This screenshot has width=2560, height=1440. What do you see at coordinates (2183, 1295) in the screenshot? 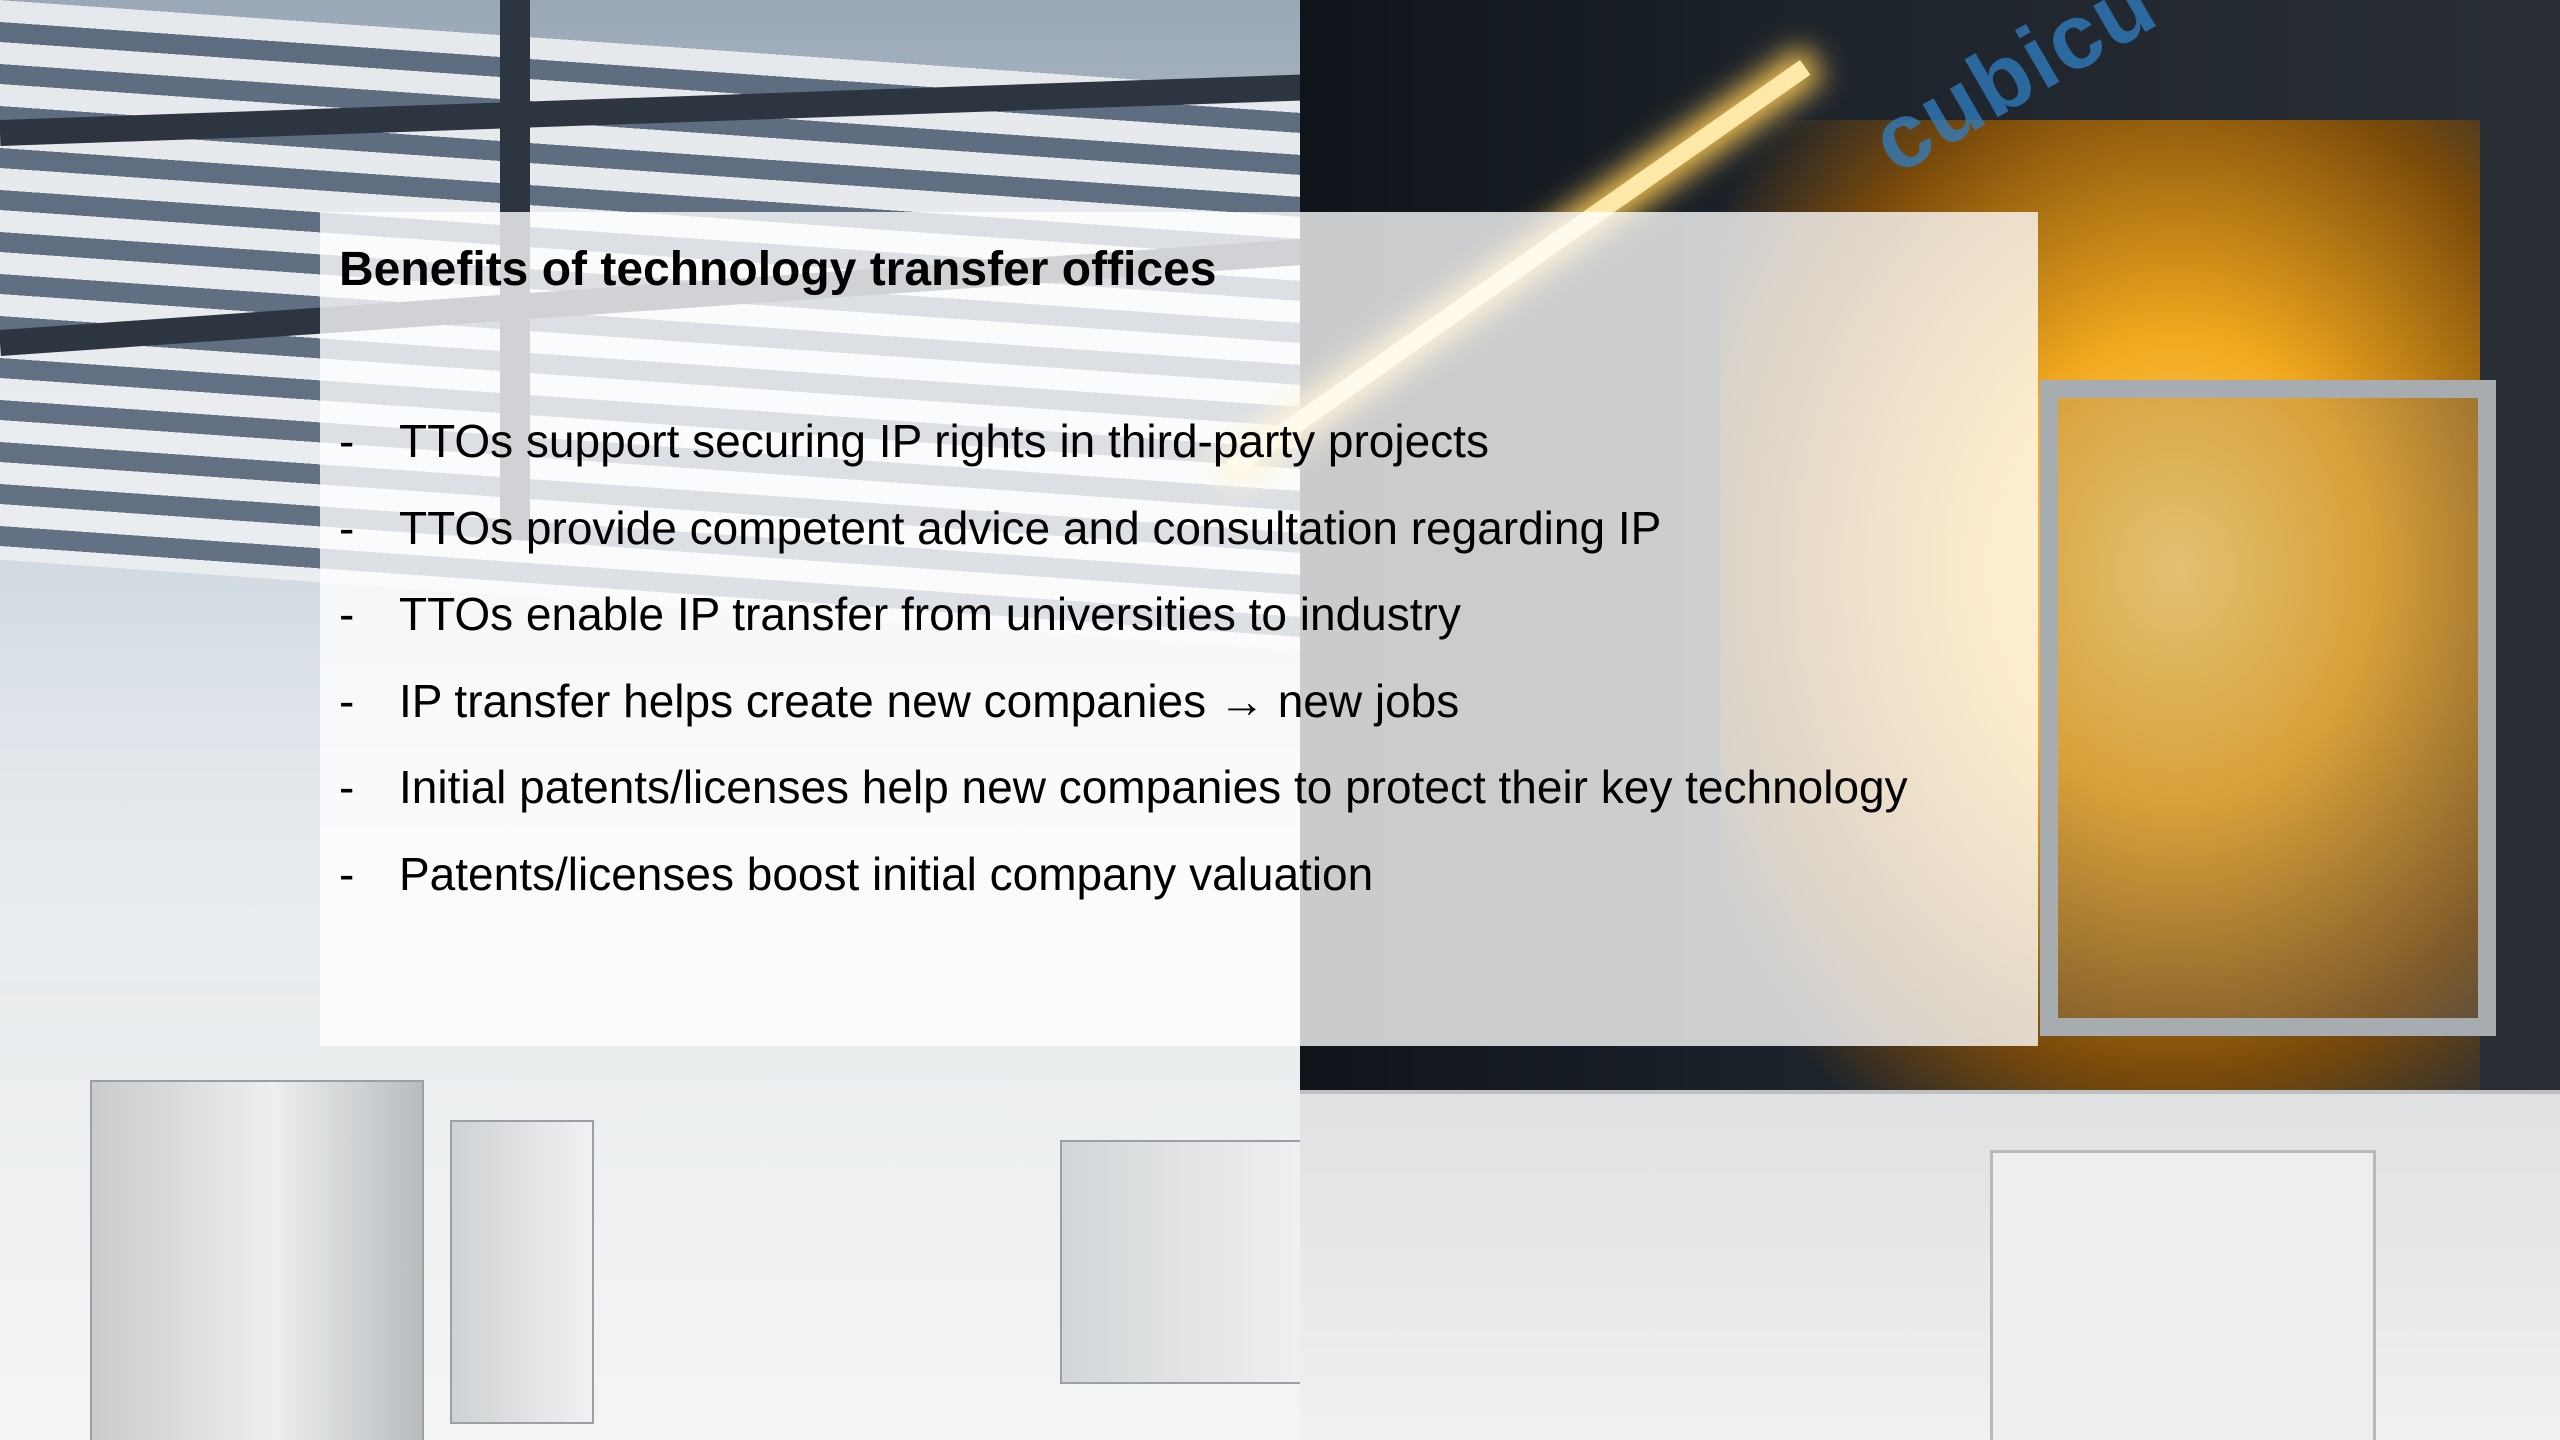
I see `machine-door` at bounding box center [2183, 1295].